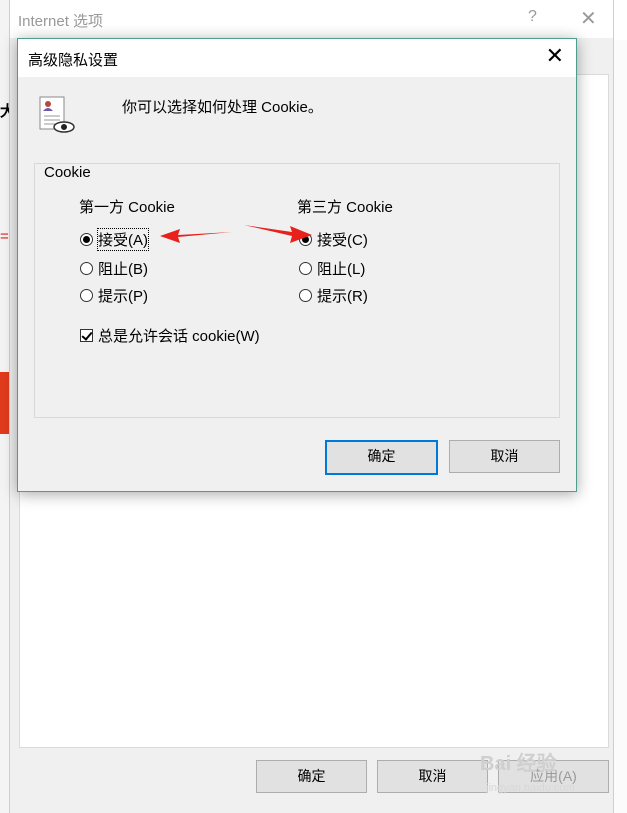 This screenshot has width=627, height=813. What do you see at coordinates (127, 207) in the screenshot?
I see `first-party-heading: 第一方 Cookie` at bounding box center [127, 207].